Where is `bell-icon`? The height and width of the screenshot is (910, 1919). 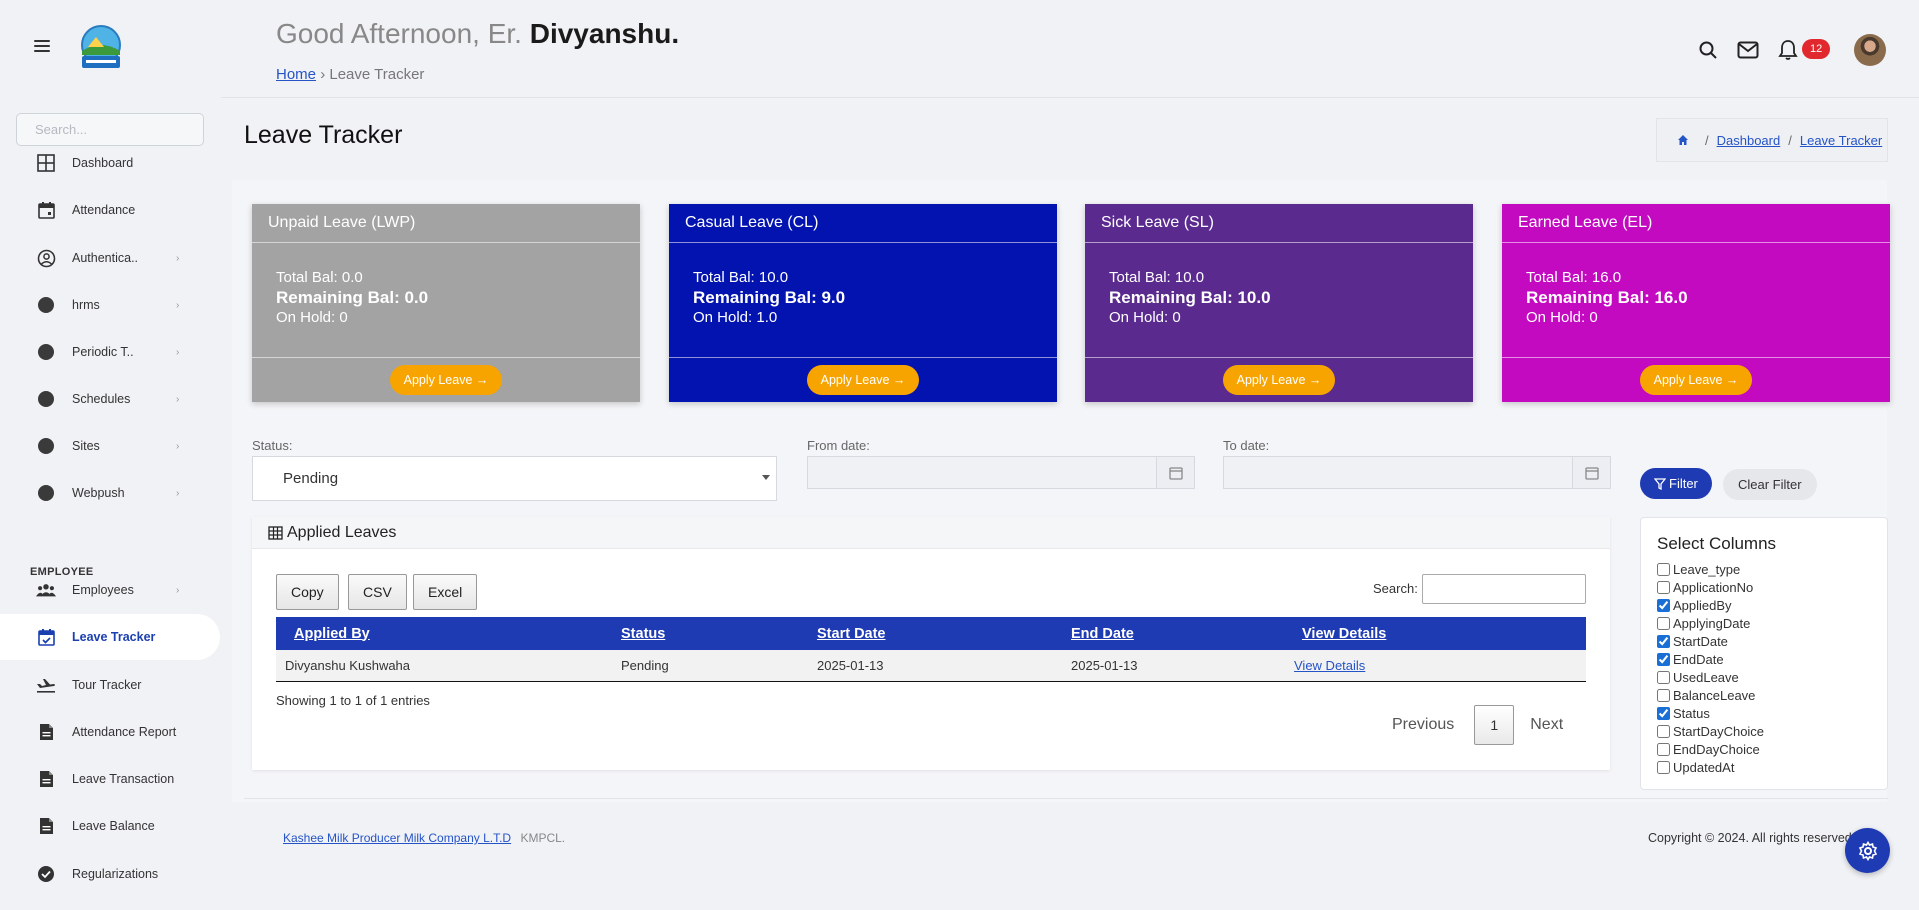 bell-icon is located at coordinates (1788, 50).